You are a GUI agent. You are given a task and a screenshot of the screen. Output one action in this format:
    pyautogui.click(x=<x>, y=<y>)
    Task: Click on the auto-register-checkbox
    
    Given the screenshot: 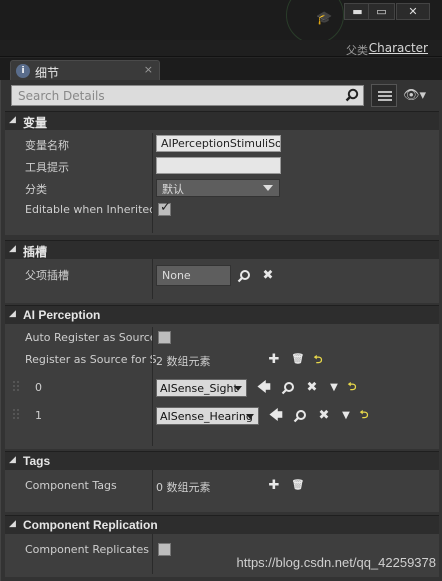 What is the action you would take?
    pyautogui.click(x=164, y=337)
    